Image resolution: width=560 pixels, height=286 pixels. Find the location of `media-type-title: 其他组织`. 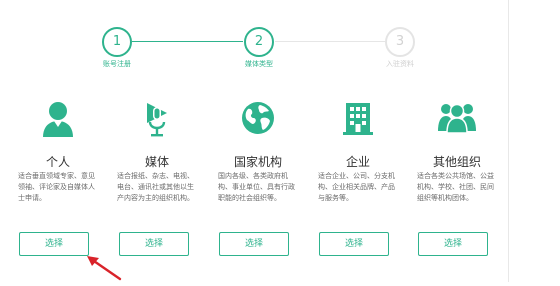

media-type-title: 其他组织 is located at coordinates (456, 162).